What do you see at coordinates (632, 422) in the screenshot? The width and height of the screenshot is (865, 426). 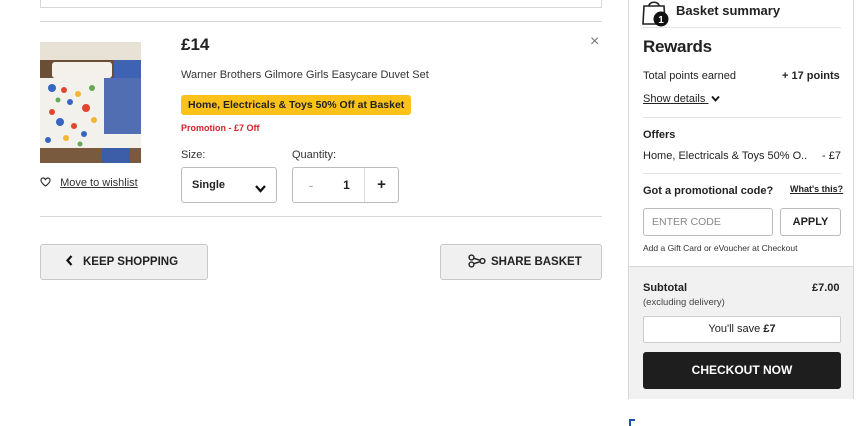 I see `cropped-link-edge` at bounding box center [632, 422].